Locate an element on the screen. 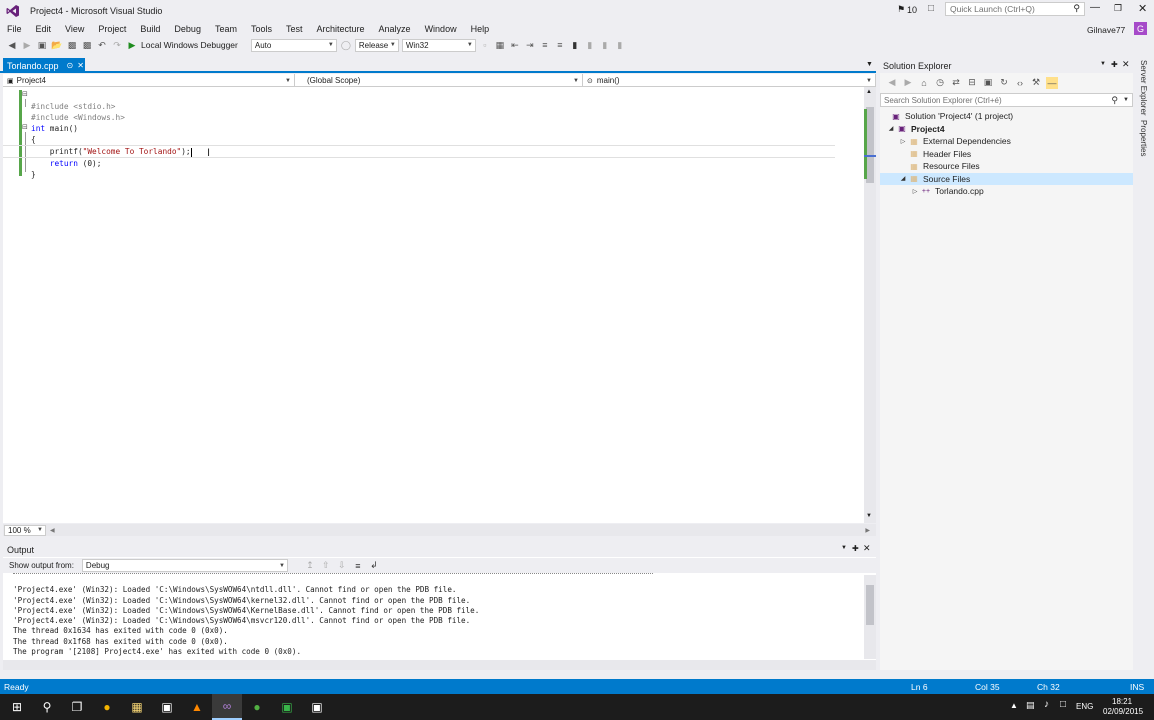  search-options-icon: ▼ is located at coordinates (1126, 100).